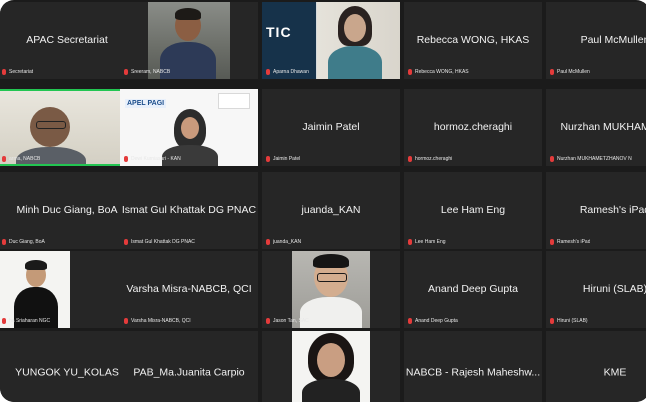  Describe the element at coordinates (596, 210) in the screenshot. I see `participant-tile: Ramesh's iPad Ramesh's iPad` at that location.